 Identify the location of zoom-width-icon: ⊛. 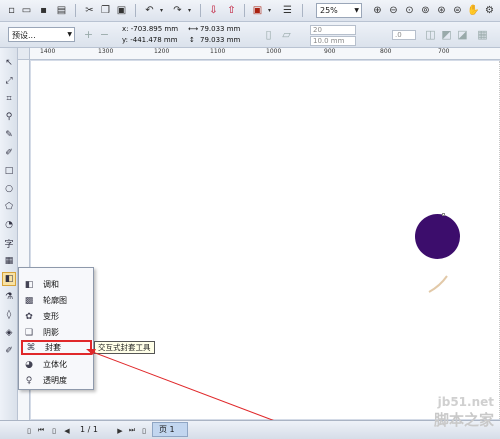
(441, 10).